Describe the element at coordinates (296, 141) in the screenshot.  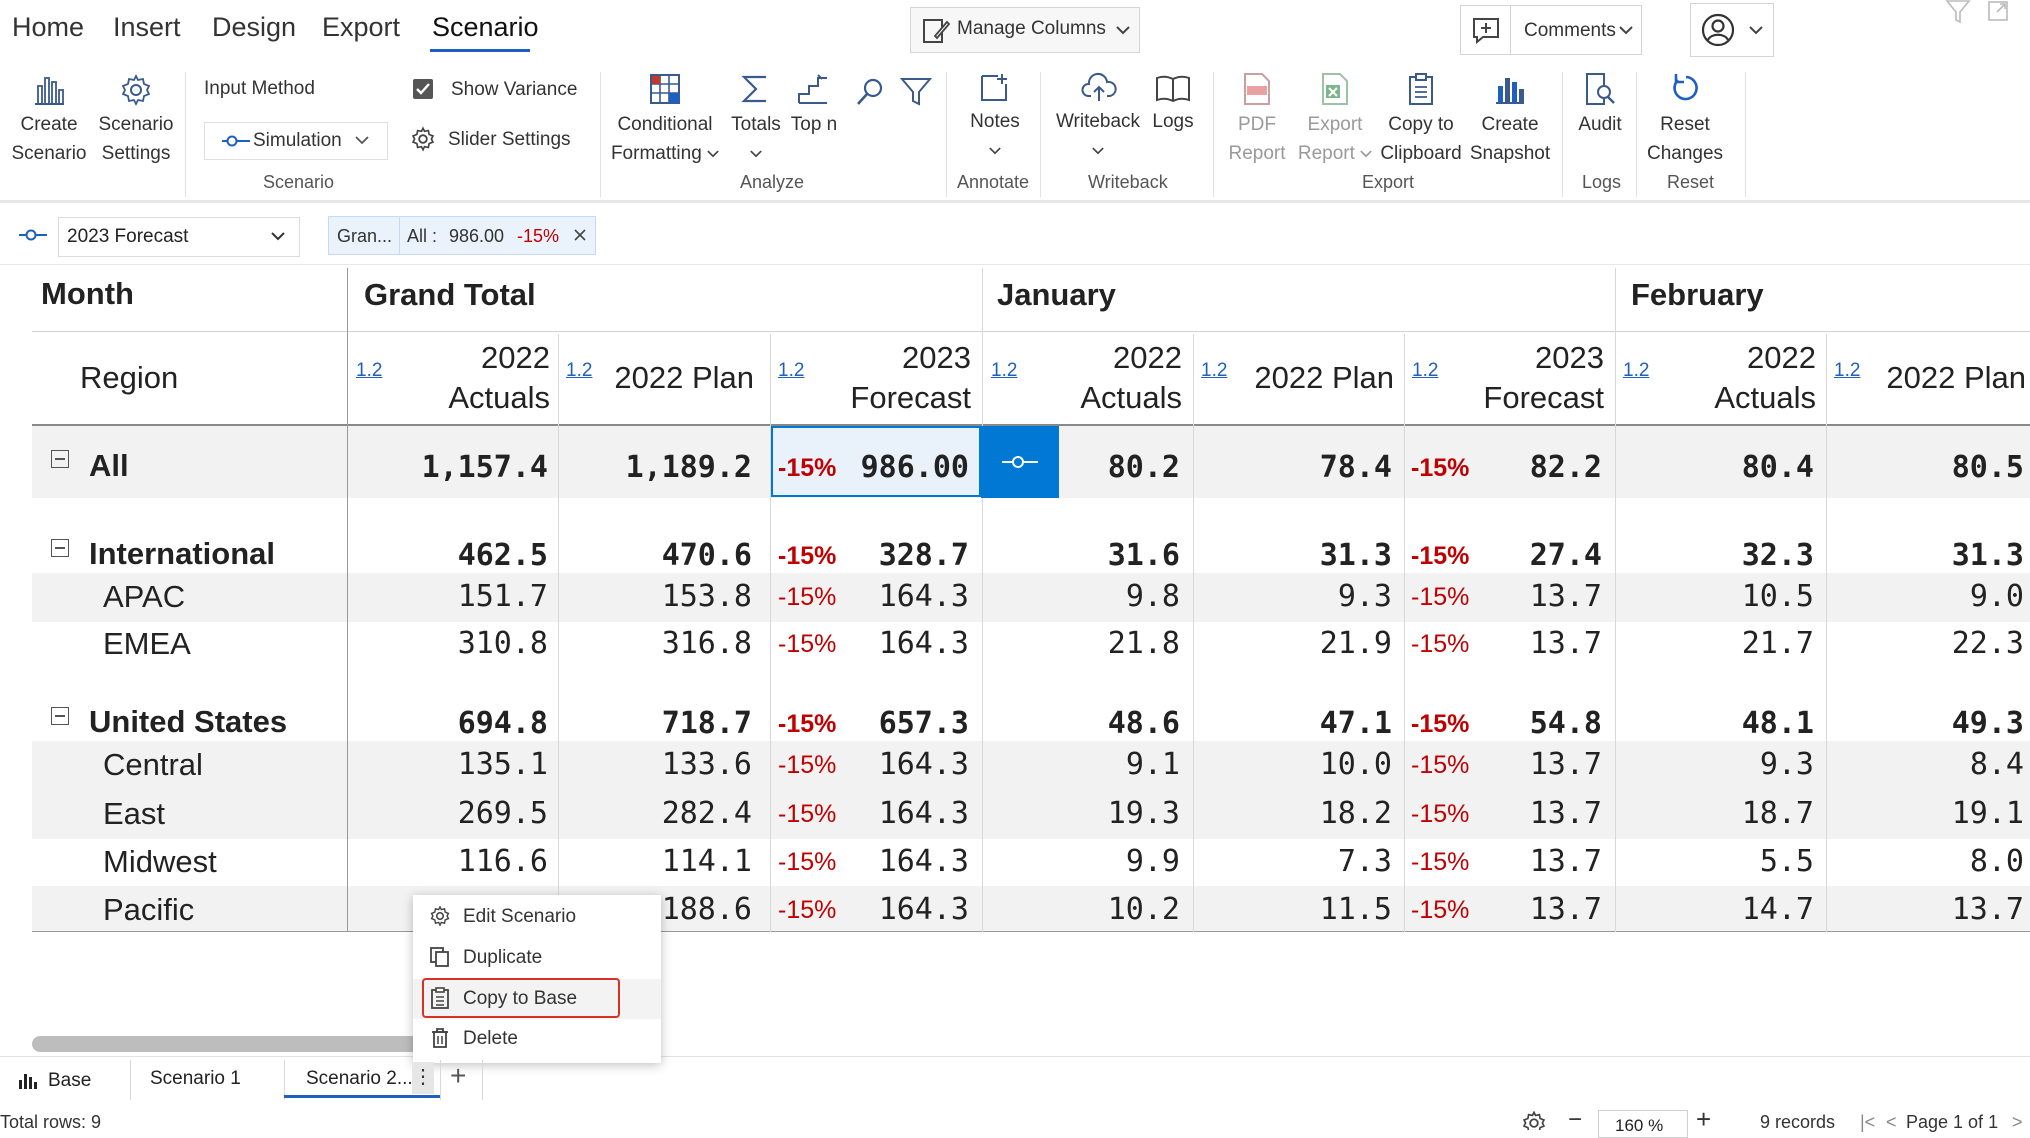
I see `input-method-dropdown: Simulation` at that location.